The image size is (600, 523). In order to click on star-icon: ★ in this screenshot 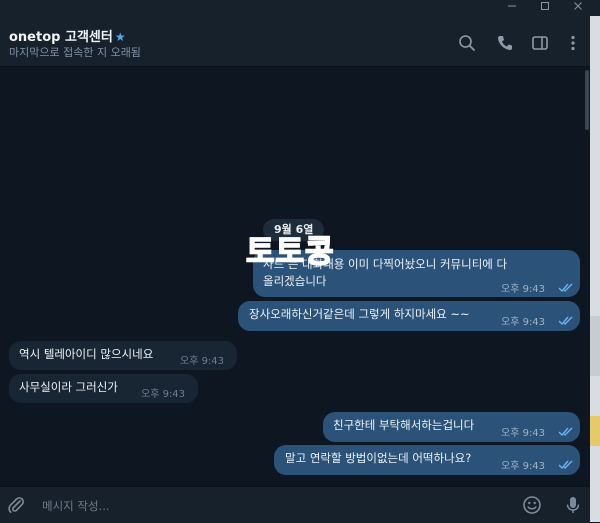, I will do `click(120, 37)`.